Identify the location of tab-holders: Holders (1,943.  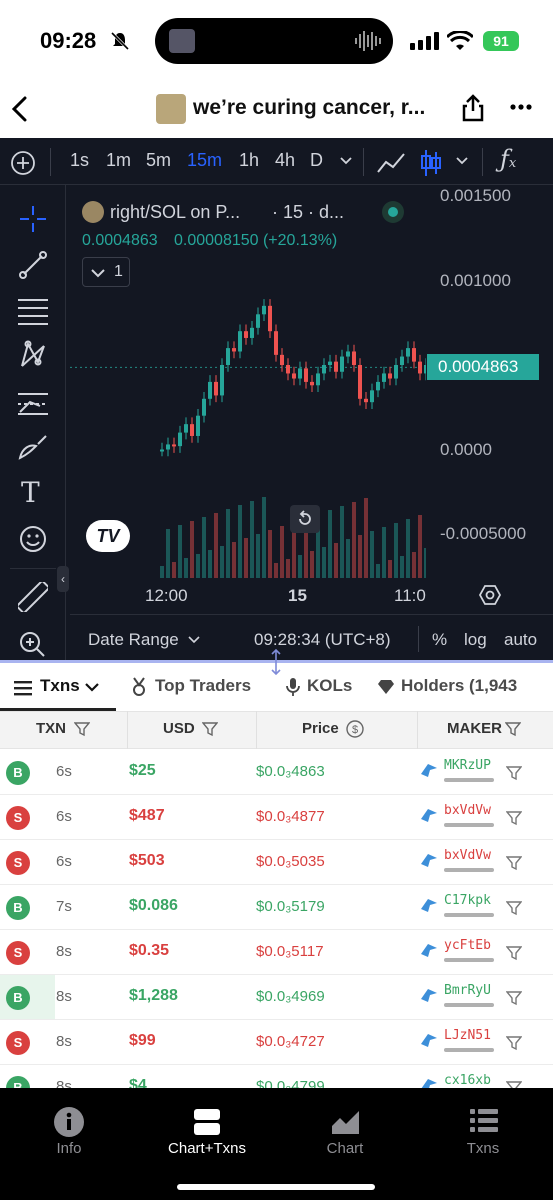
(459, 686).